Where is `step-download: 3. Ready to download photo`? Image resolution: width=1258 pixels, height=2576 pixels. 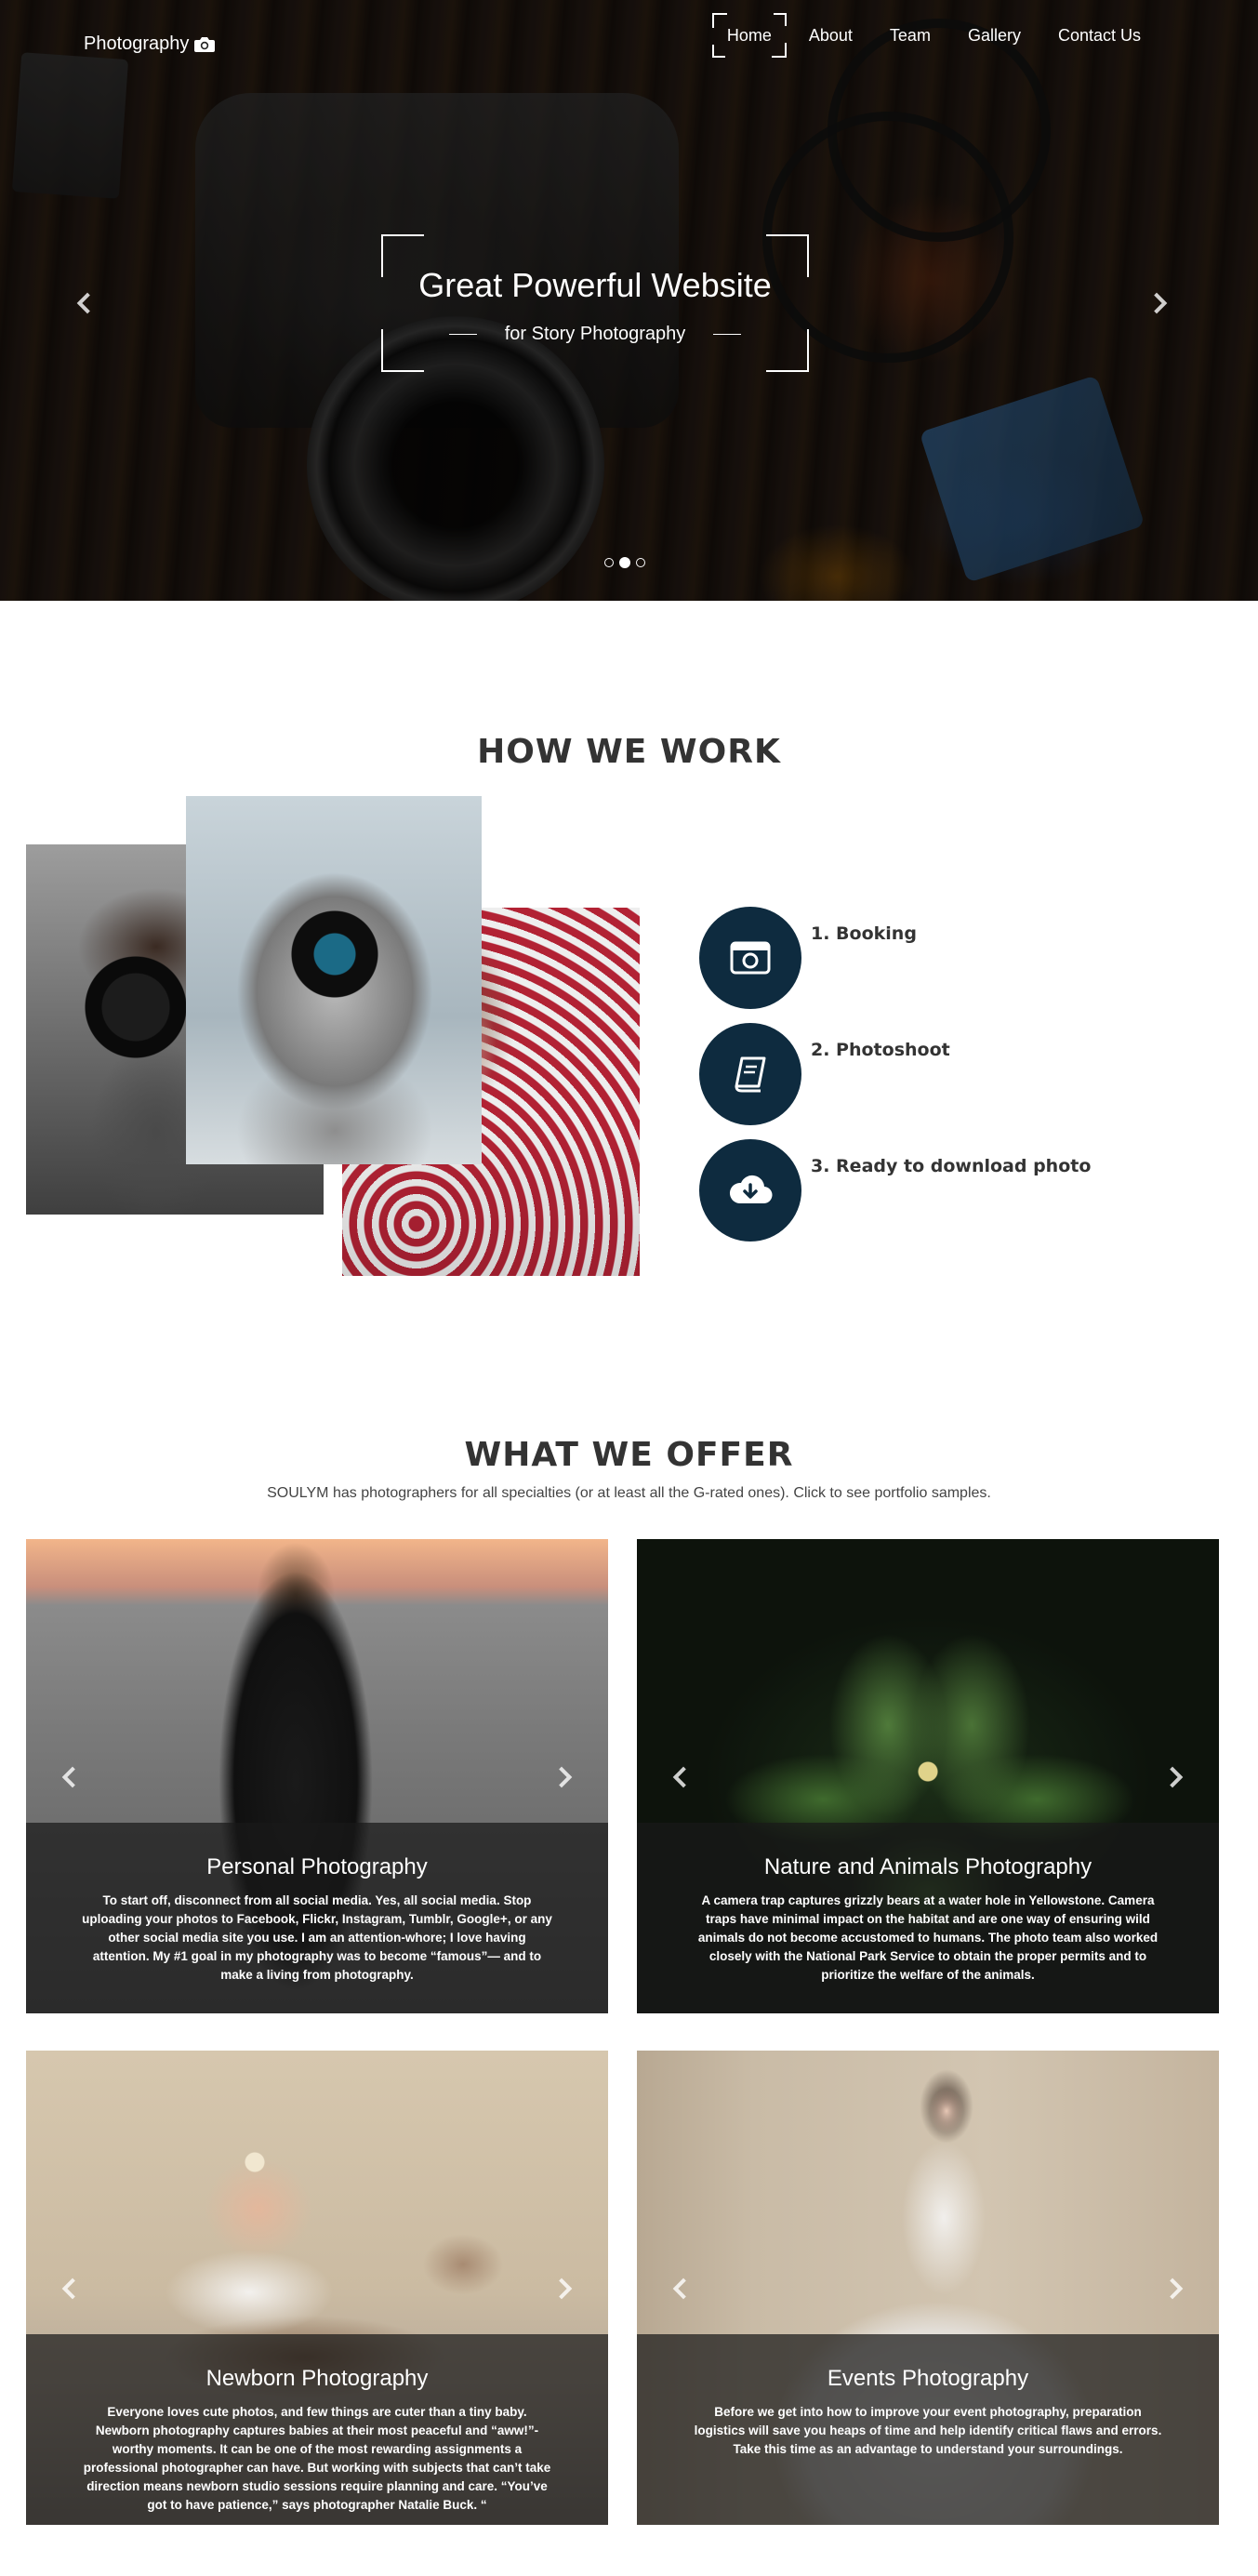
step-download: 3. Ready to download photo is located at coordinates (932, 1190).